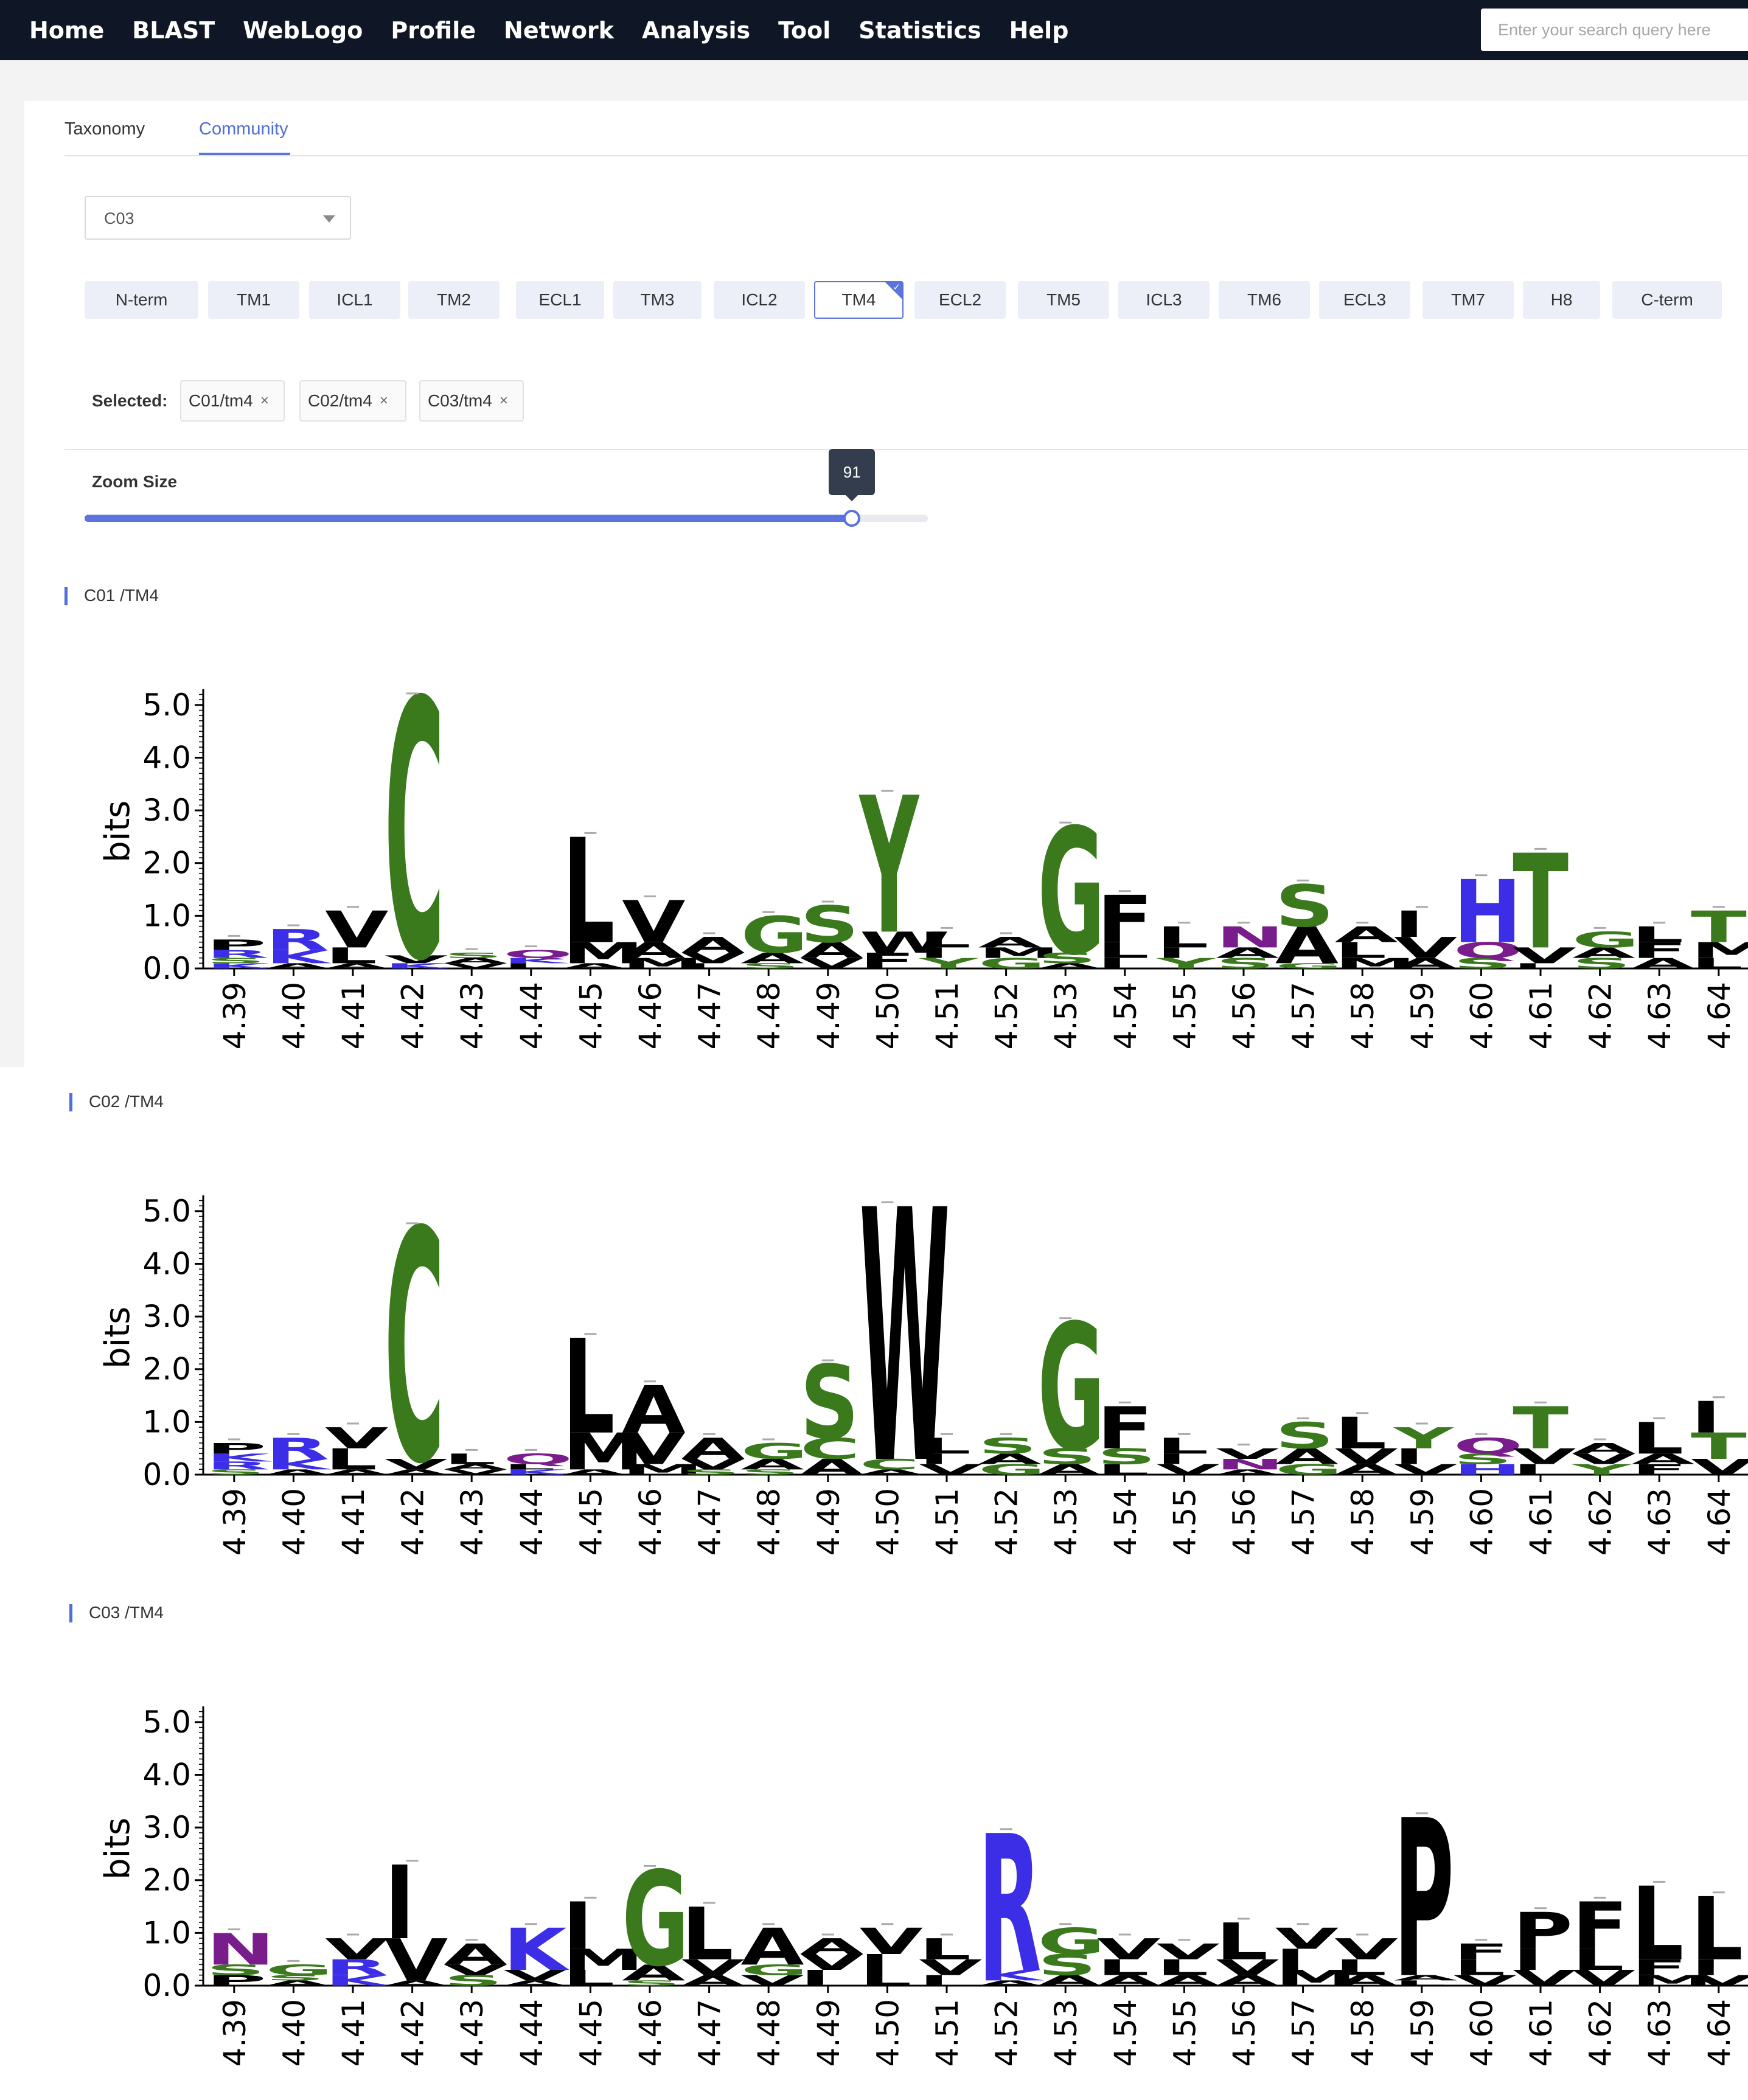  What do you see at coordinates (254, 300) in the screenshot?
I see `segment-tm1: TM1` at bounding box center [254, 300].